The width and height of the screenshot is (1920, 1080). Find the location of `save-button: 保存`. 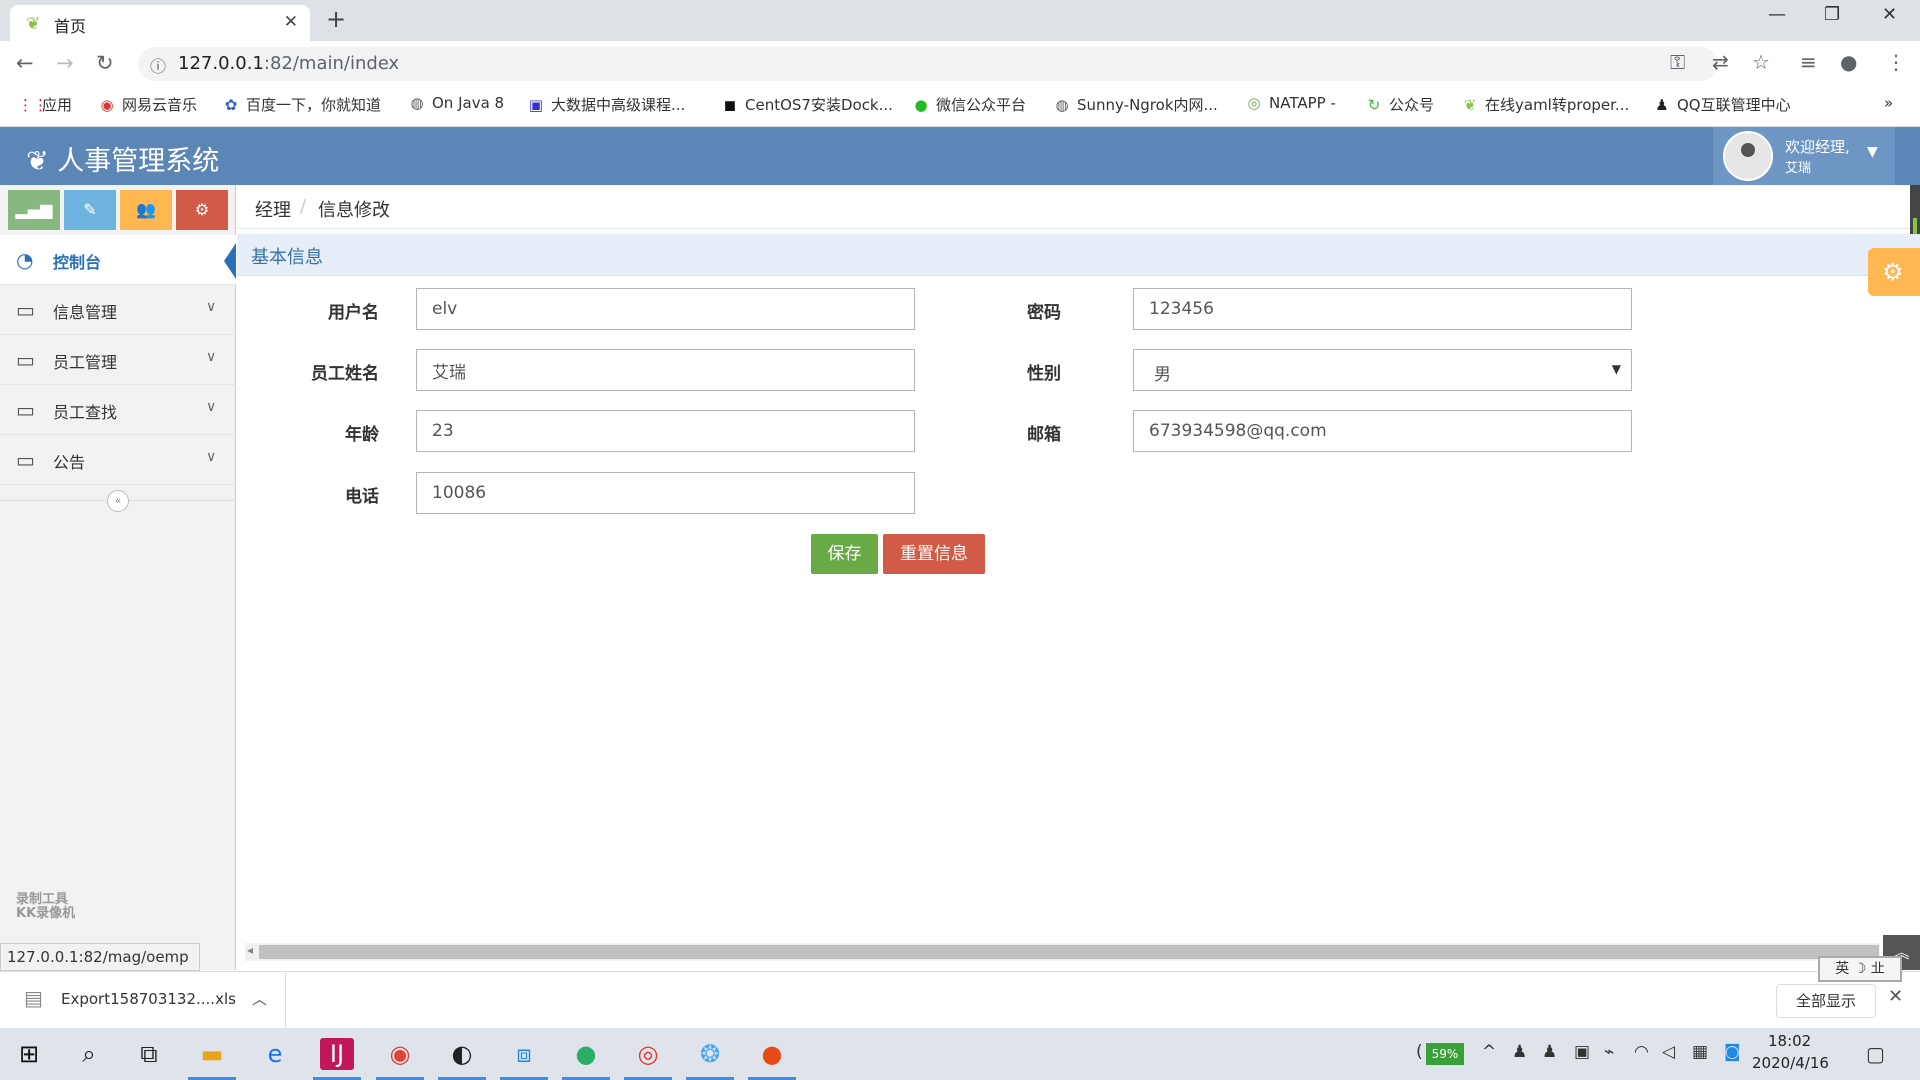

save-button: 保存 is located at coordinates (844, 554).